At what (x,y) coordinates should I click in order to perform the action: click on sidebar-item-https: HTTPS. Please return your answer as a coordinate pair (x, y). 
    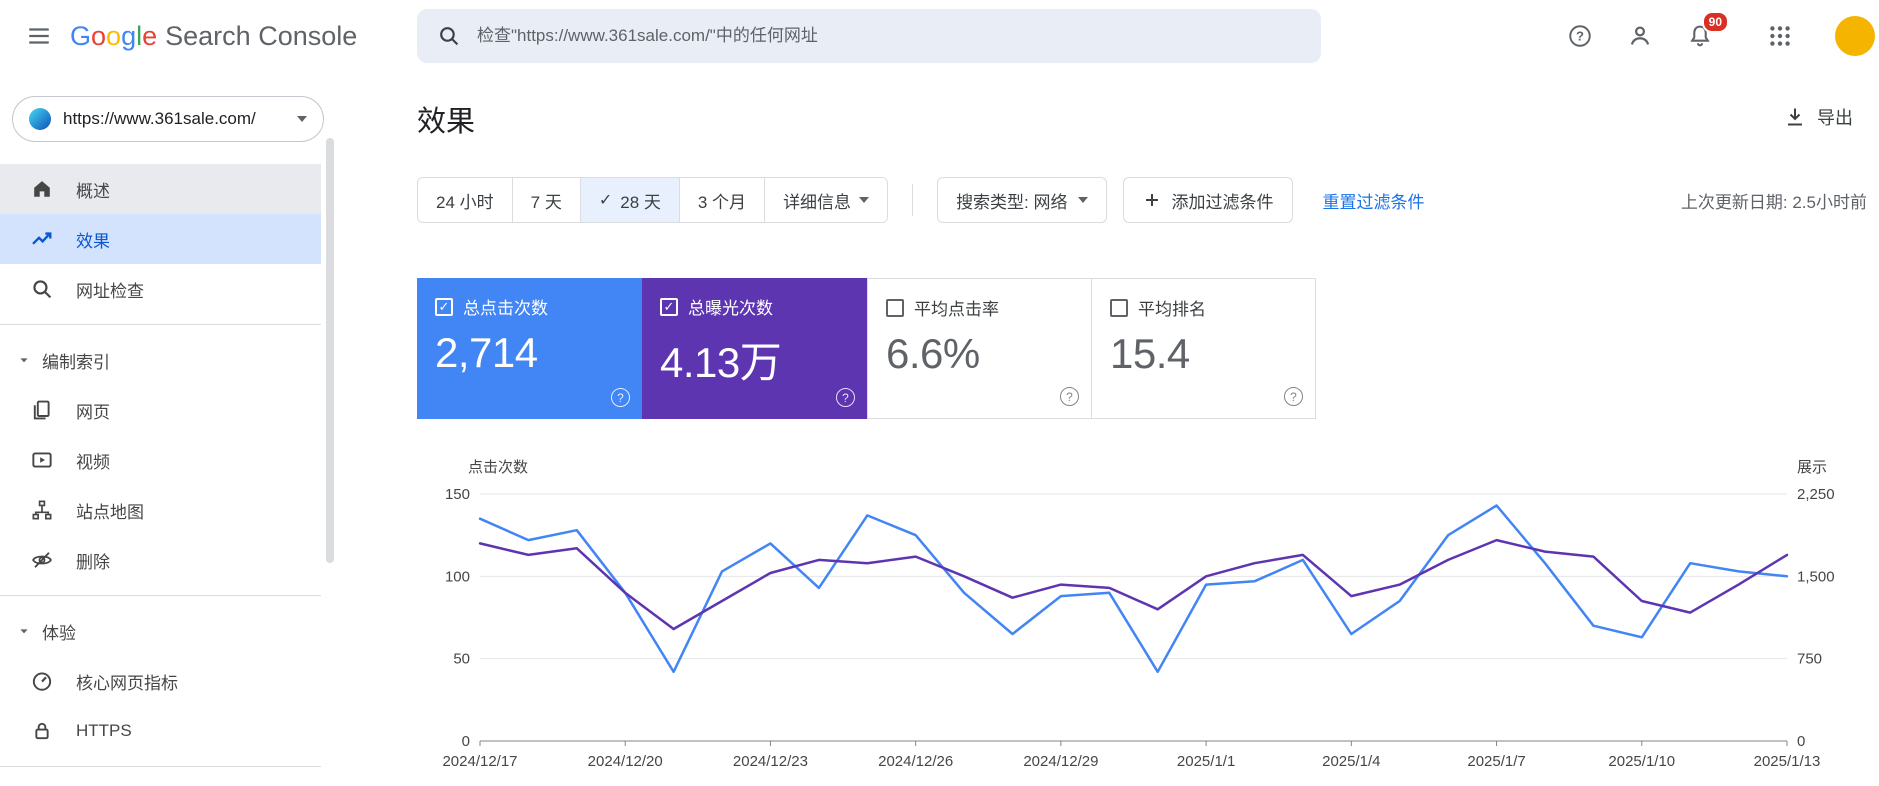
    Looking at the image, I should click on (160, 731).